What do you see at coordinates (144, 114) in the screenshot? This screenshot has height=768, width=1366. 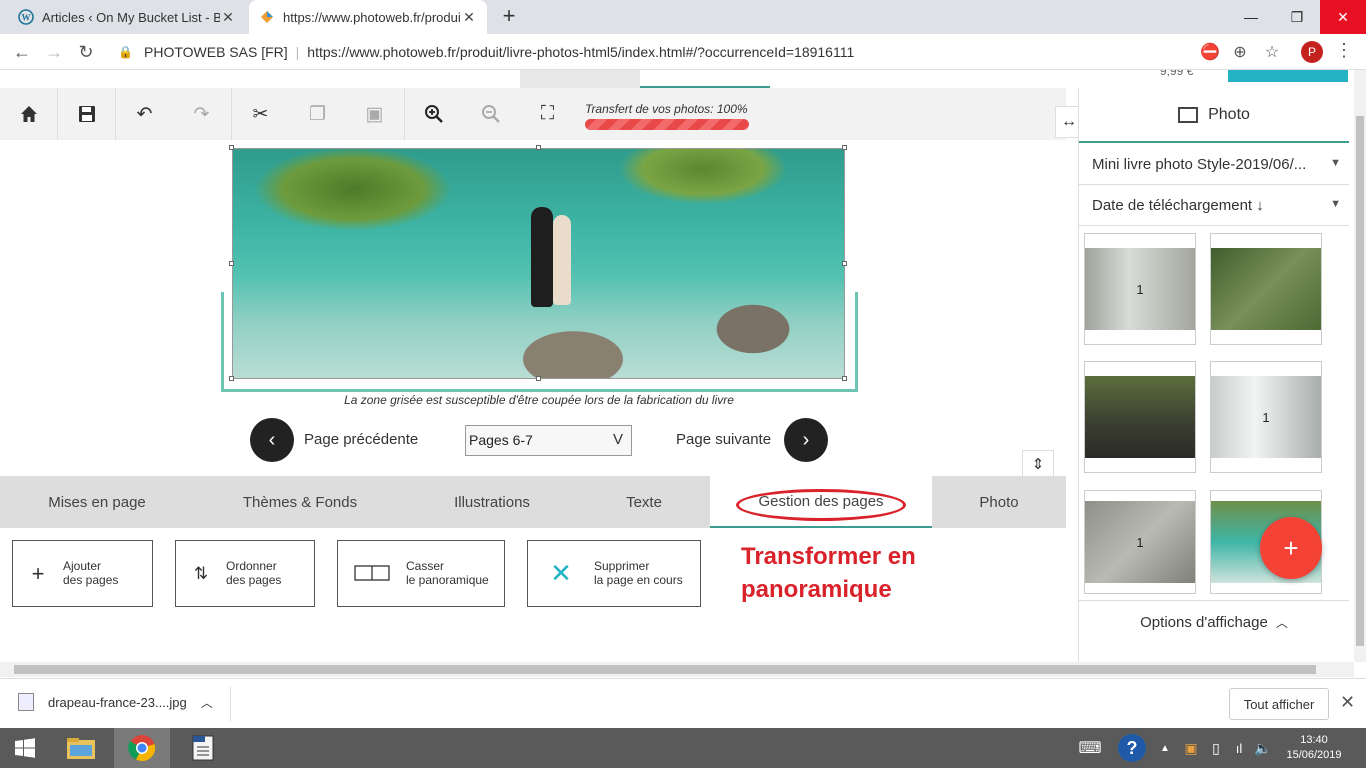 I see `undo-icon: ↶` at bounding box center [144, 114].